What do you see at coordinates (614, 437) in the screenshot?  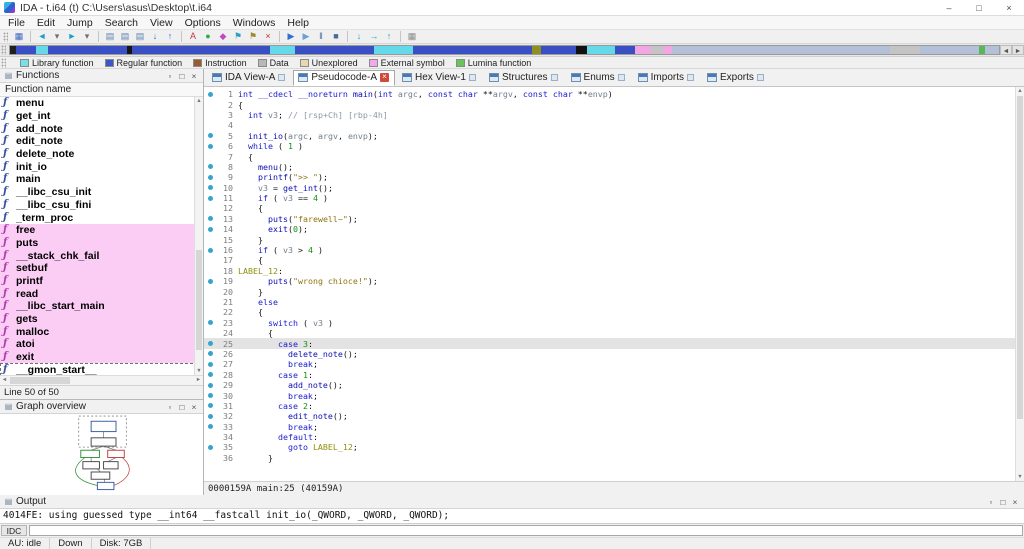 I see `code-line: 34 default:` at bounding box center [614, 437].